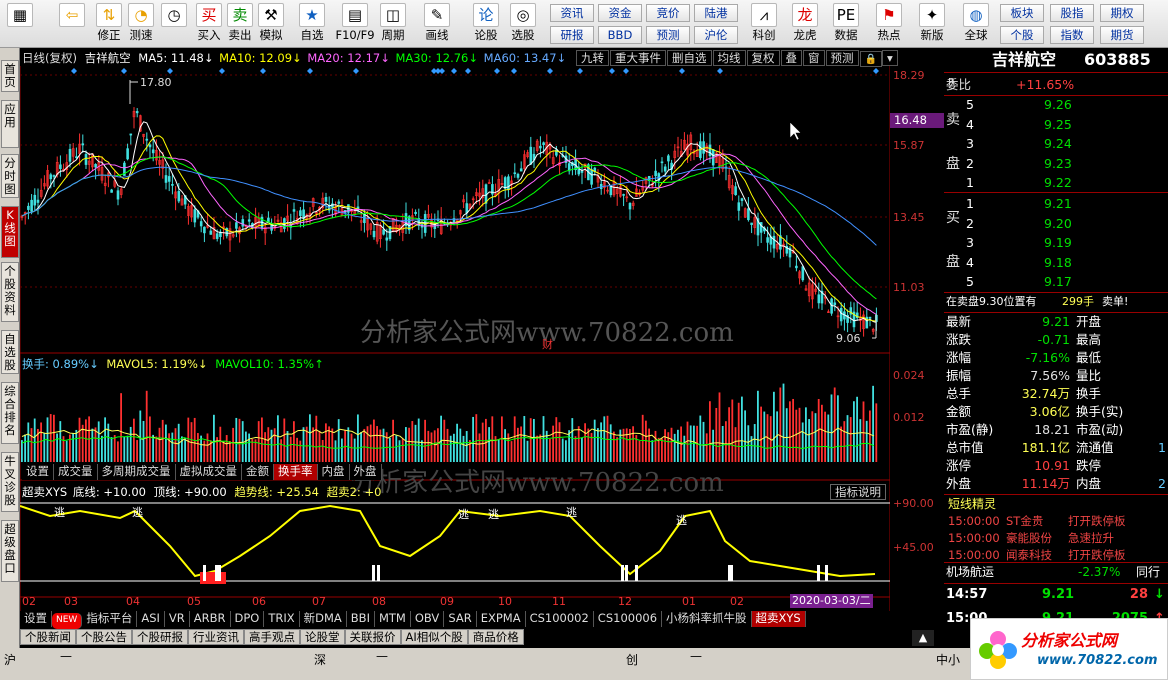 This screenshot has height=680, width=1168. I want to click on indicator-tab: DPO, so click(247, 619).